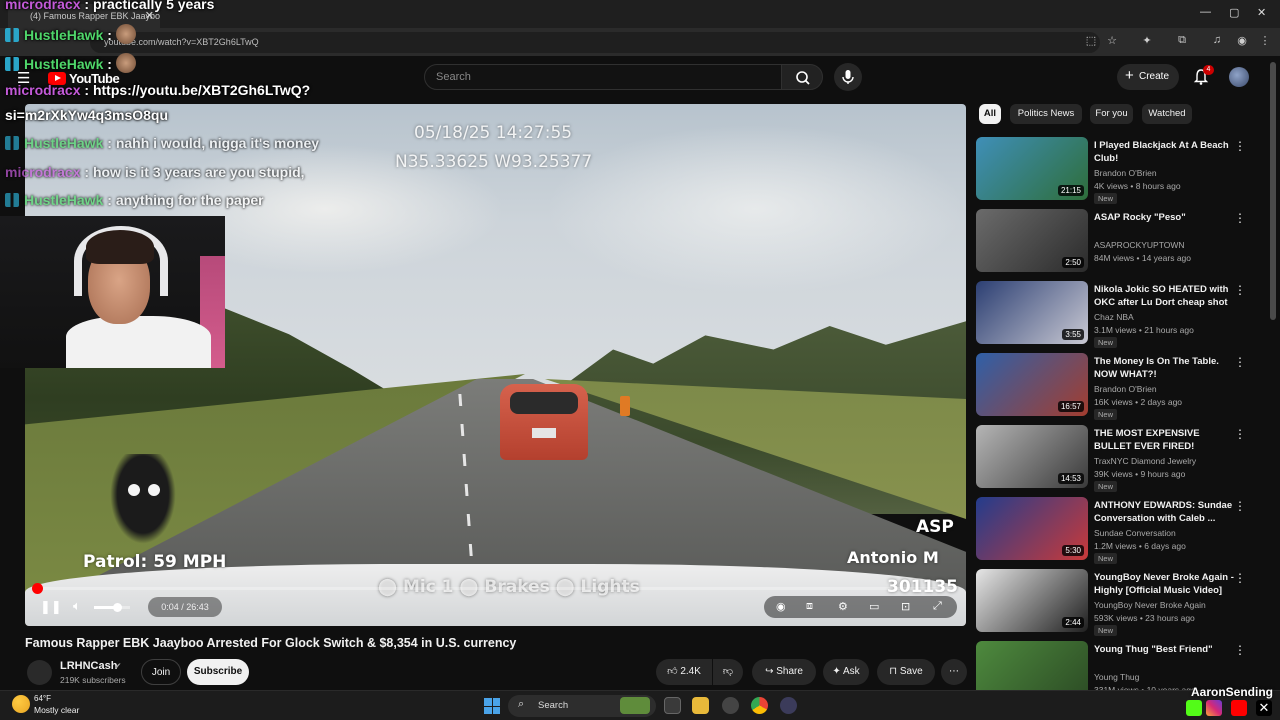 This screenshot has height=720, width=1280. I want to click on ask-button: ✦ Ask, so click(846, 672).